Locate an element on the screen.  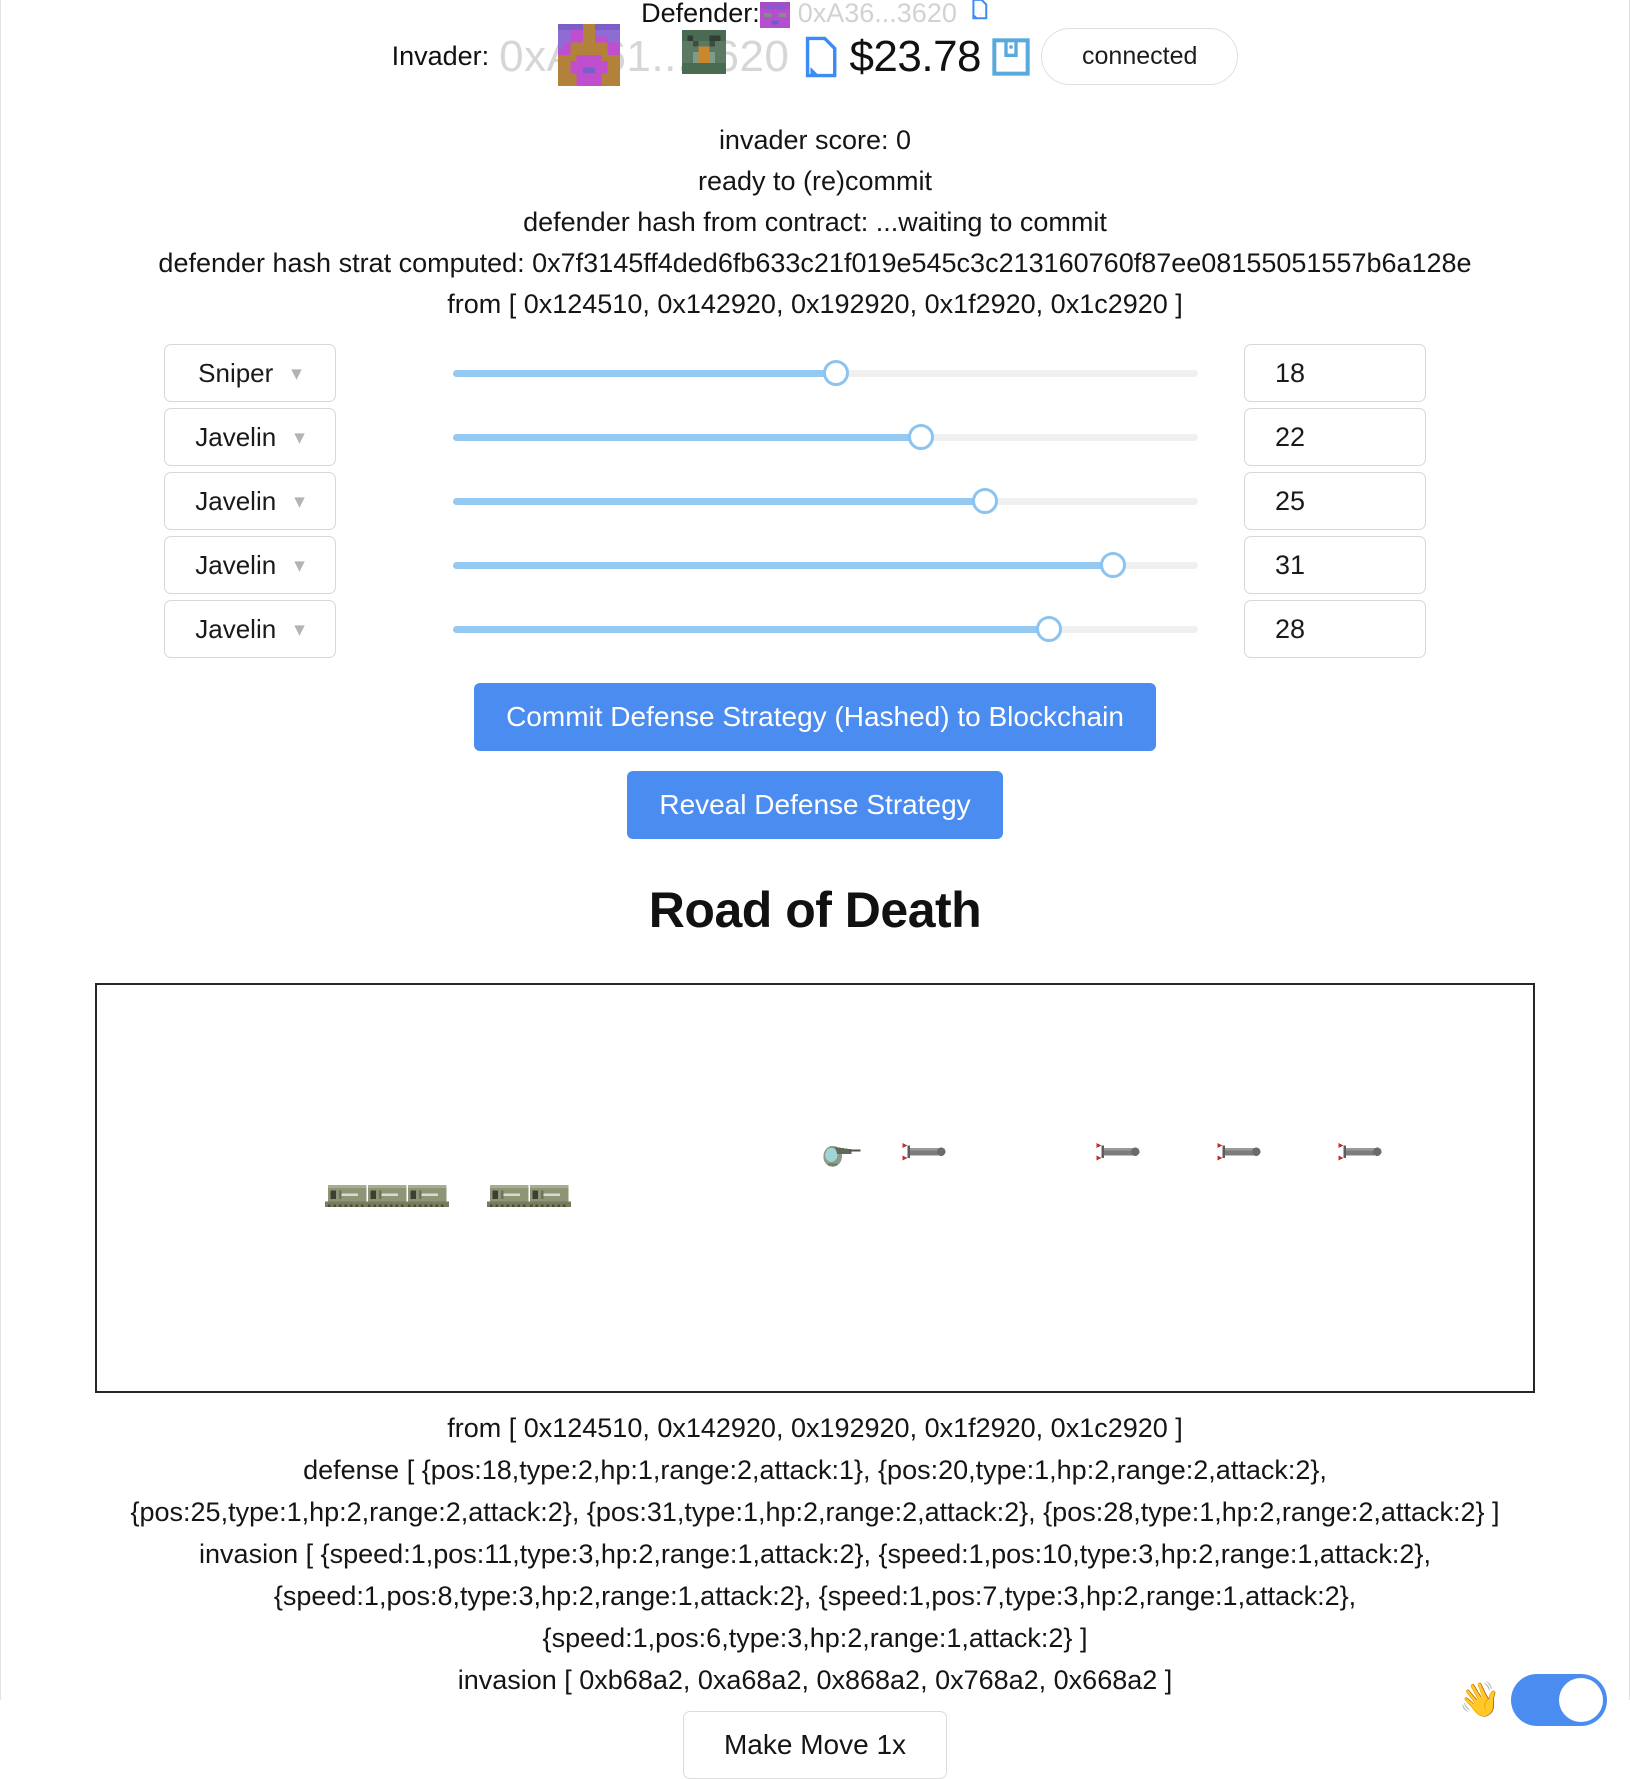
position-input-3: 31 is located at coordinates (1335, 565).